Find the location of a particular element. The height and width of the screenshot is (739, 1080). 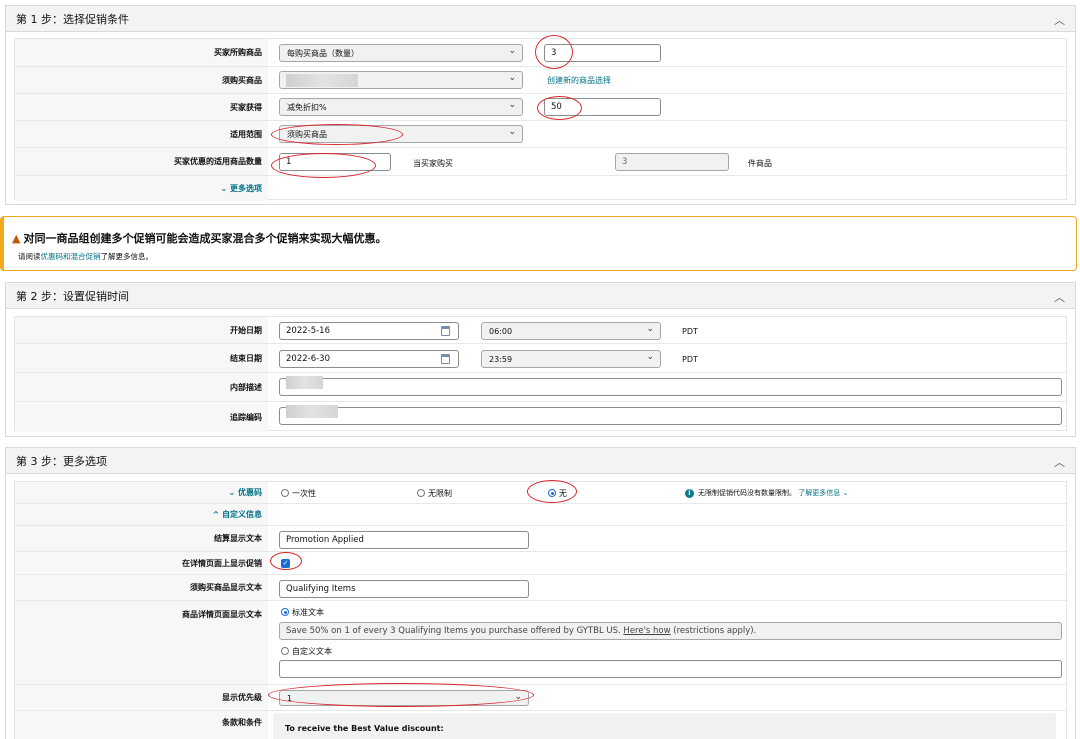

priority-label: 显示优先级 is located at coordinates (141, 697).